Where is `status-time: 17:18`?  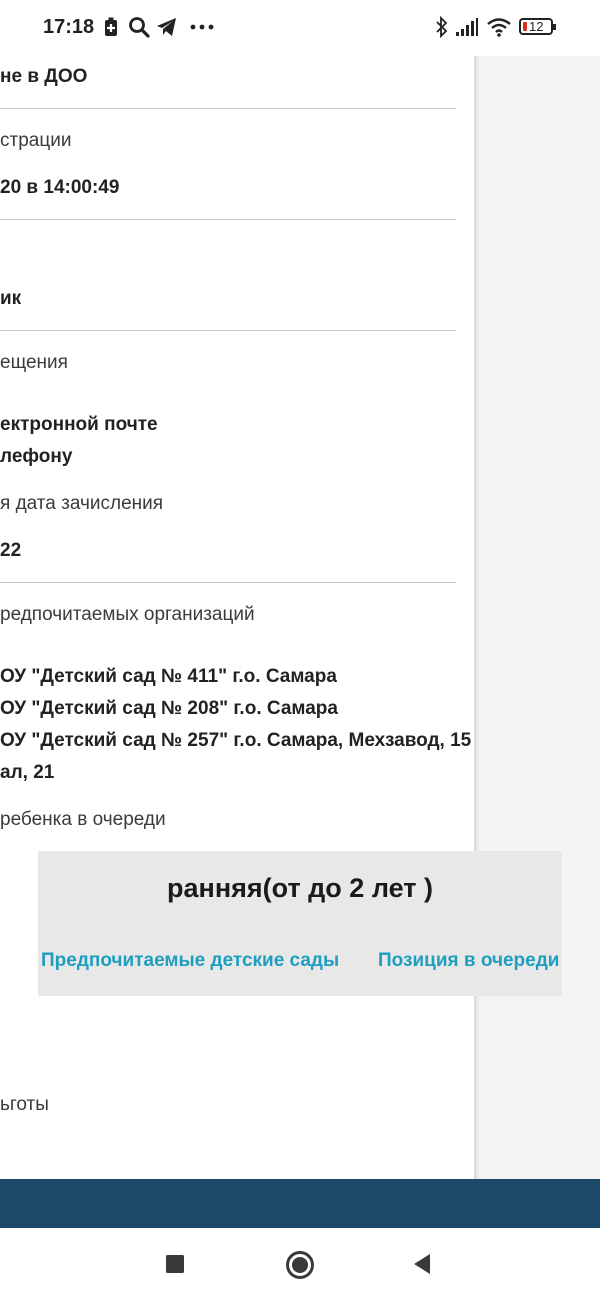 status-time: 17:18 is located at coordinates (69, 27).